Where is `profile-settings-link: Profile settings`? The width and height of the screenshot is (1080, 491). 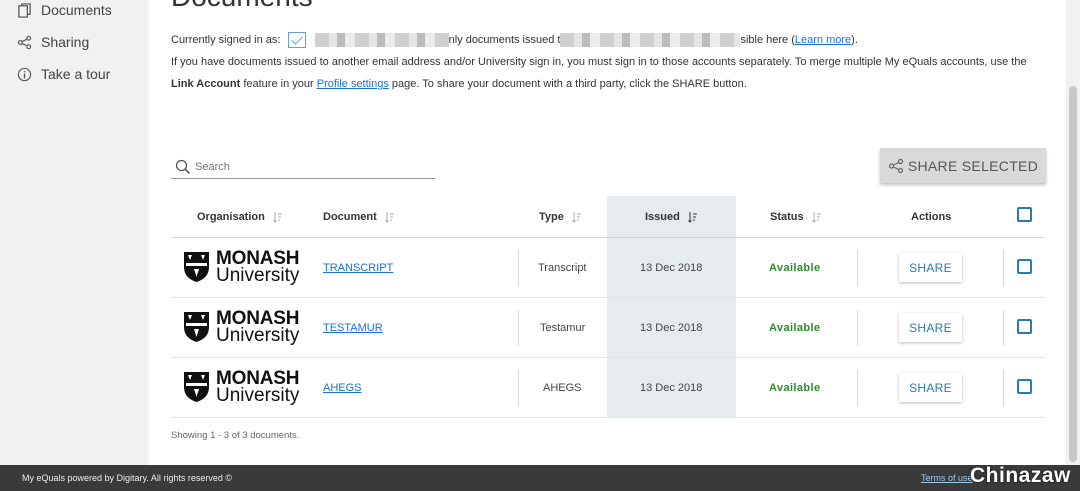
profile-settings-link: Profile settings is located at coordinates (353, 84).